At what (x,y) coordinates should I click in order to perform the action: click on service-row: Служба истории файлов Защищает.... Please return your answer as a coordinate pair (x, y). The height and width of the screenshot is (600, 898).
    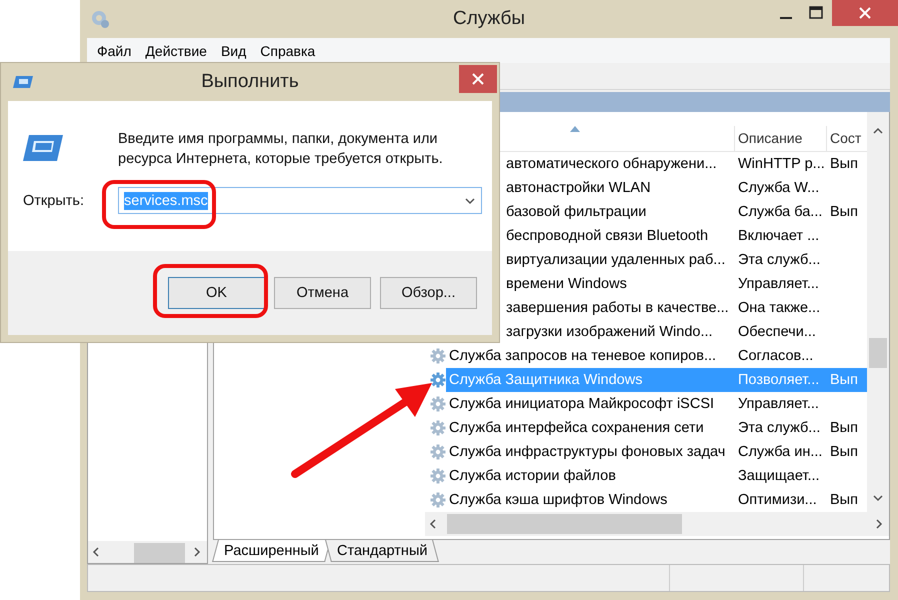
    Looking at the image, I should click on (646, 476).